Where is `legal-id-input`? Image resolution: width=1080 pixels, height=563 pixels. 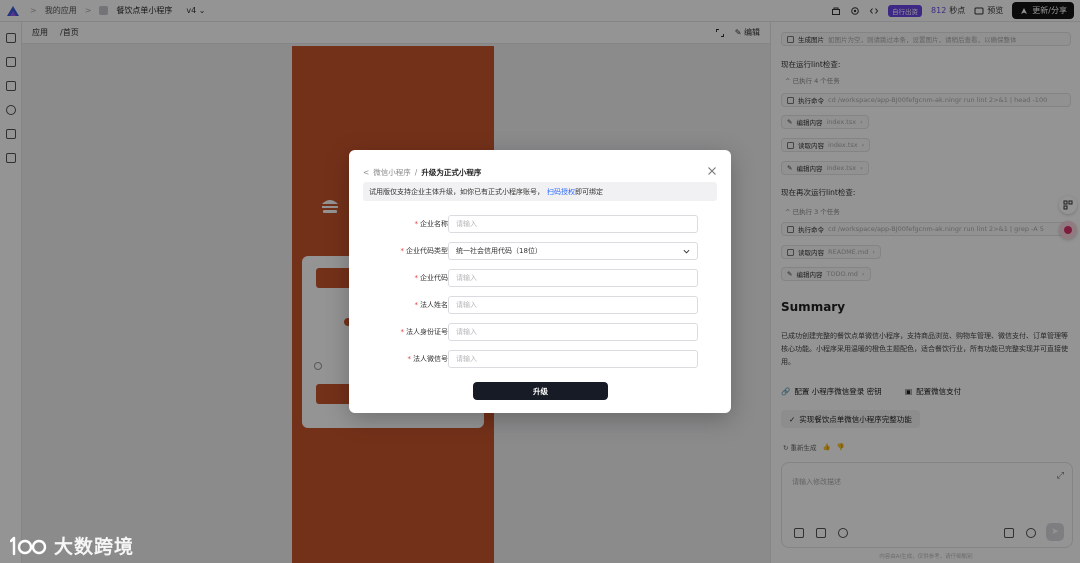
legal-id-input is located at coordinates (573, 332).